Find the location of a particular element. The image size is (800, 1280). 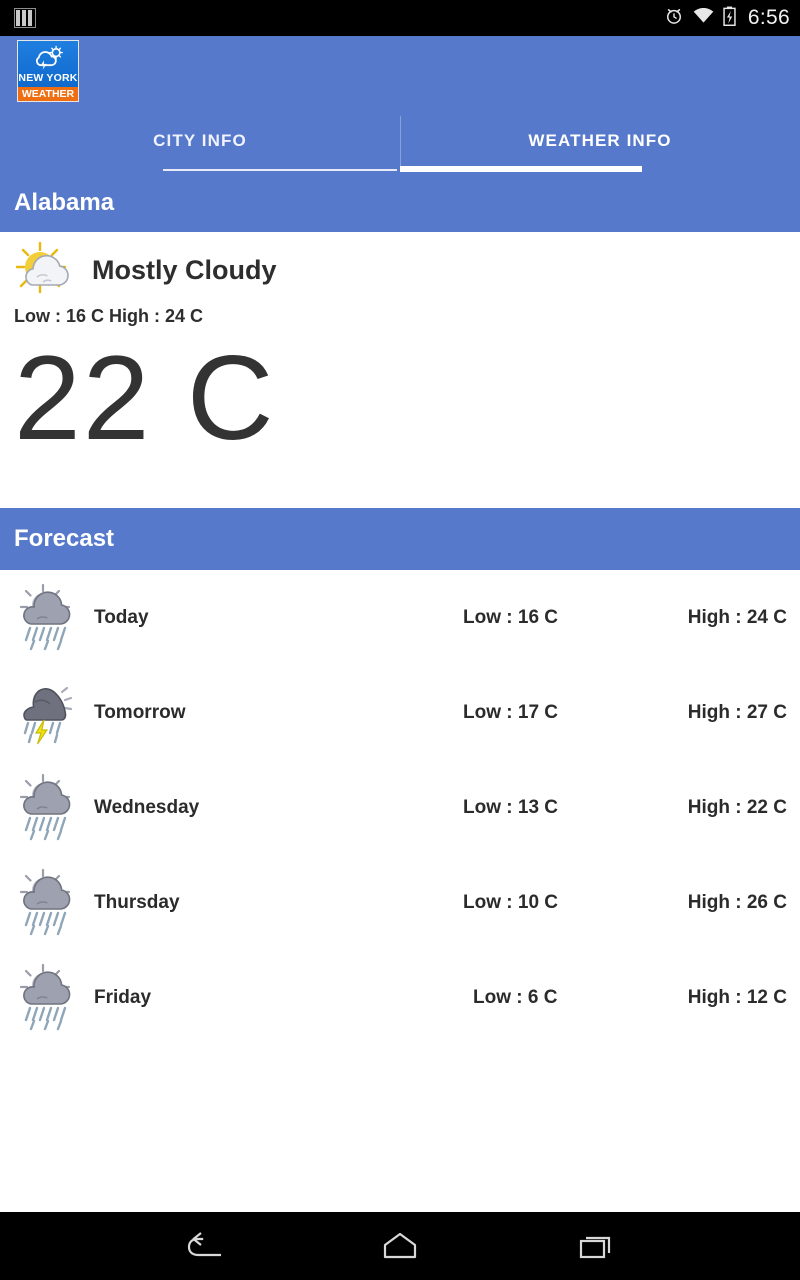

forecast-day-label: Thursday is located at coordinates (137, 902).